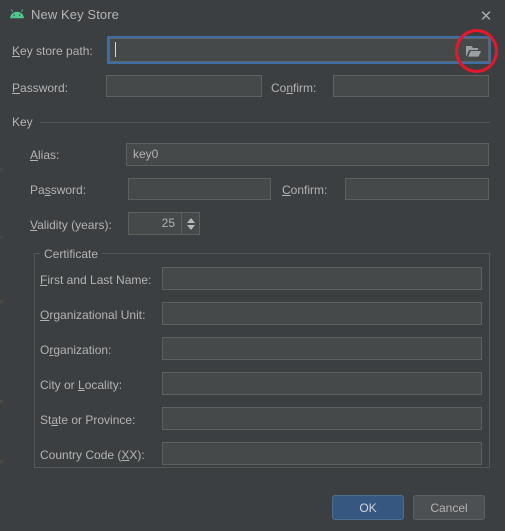  What do you see at coordinates (146, 154) in the screenshot?
I see `alias-value: key0` at bounding box center [146, 154].